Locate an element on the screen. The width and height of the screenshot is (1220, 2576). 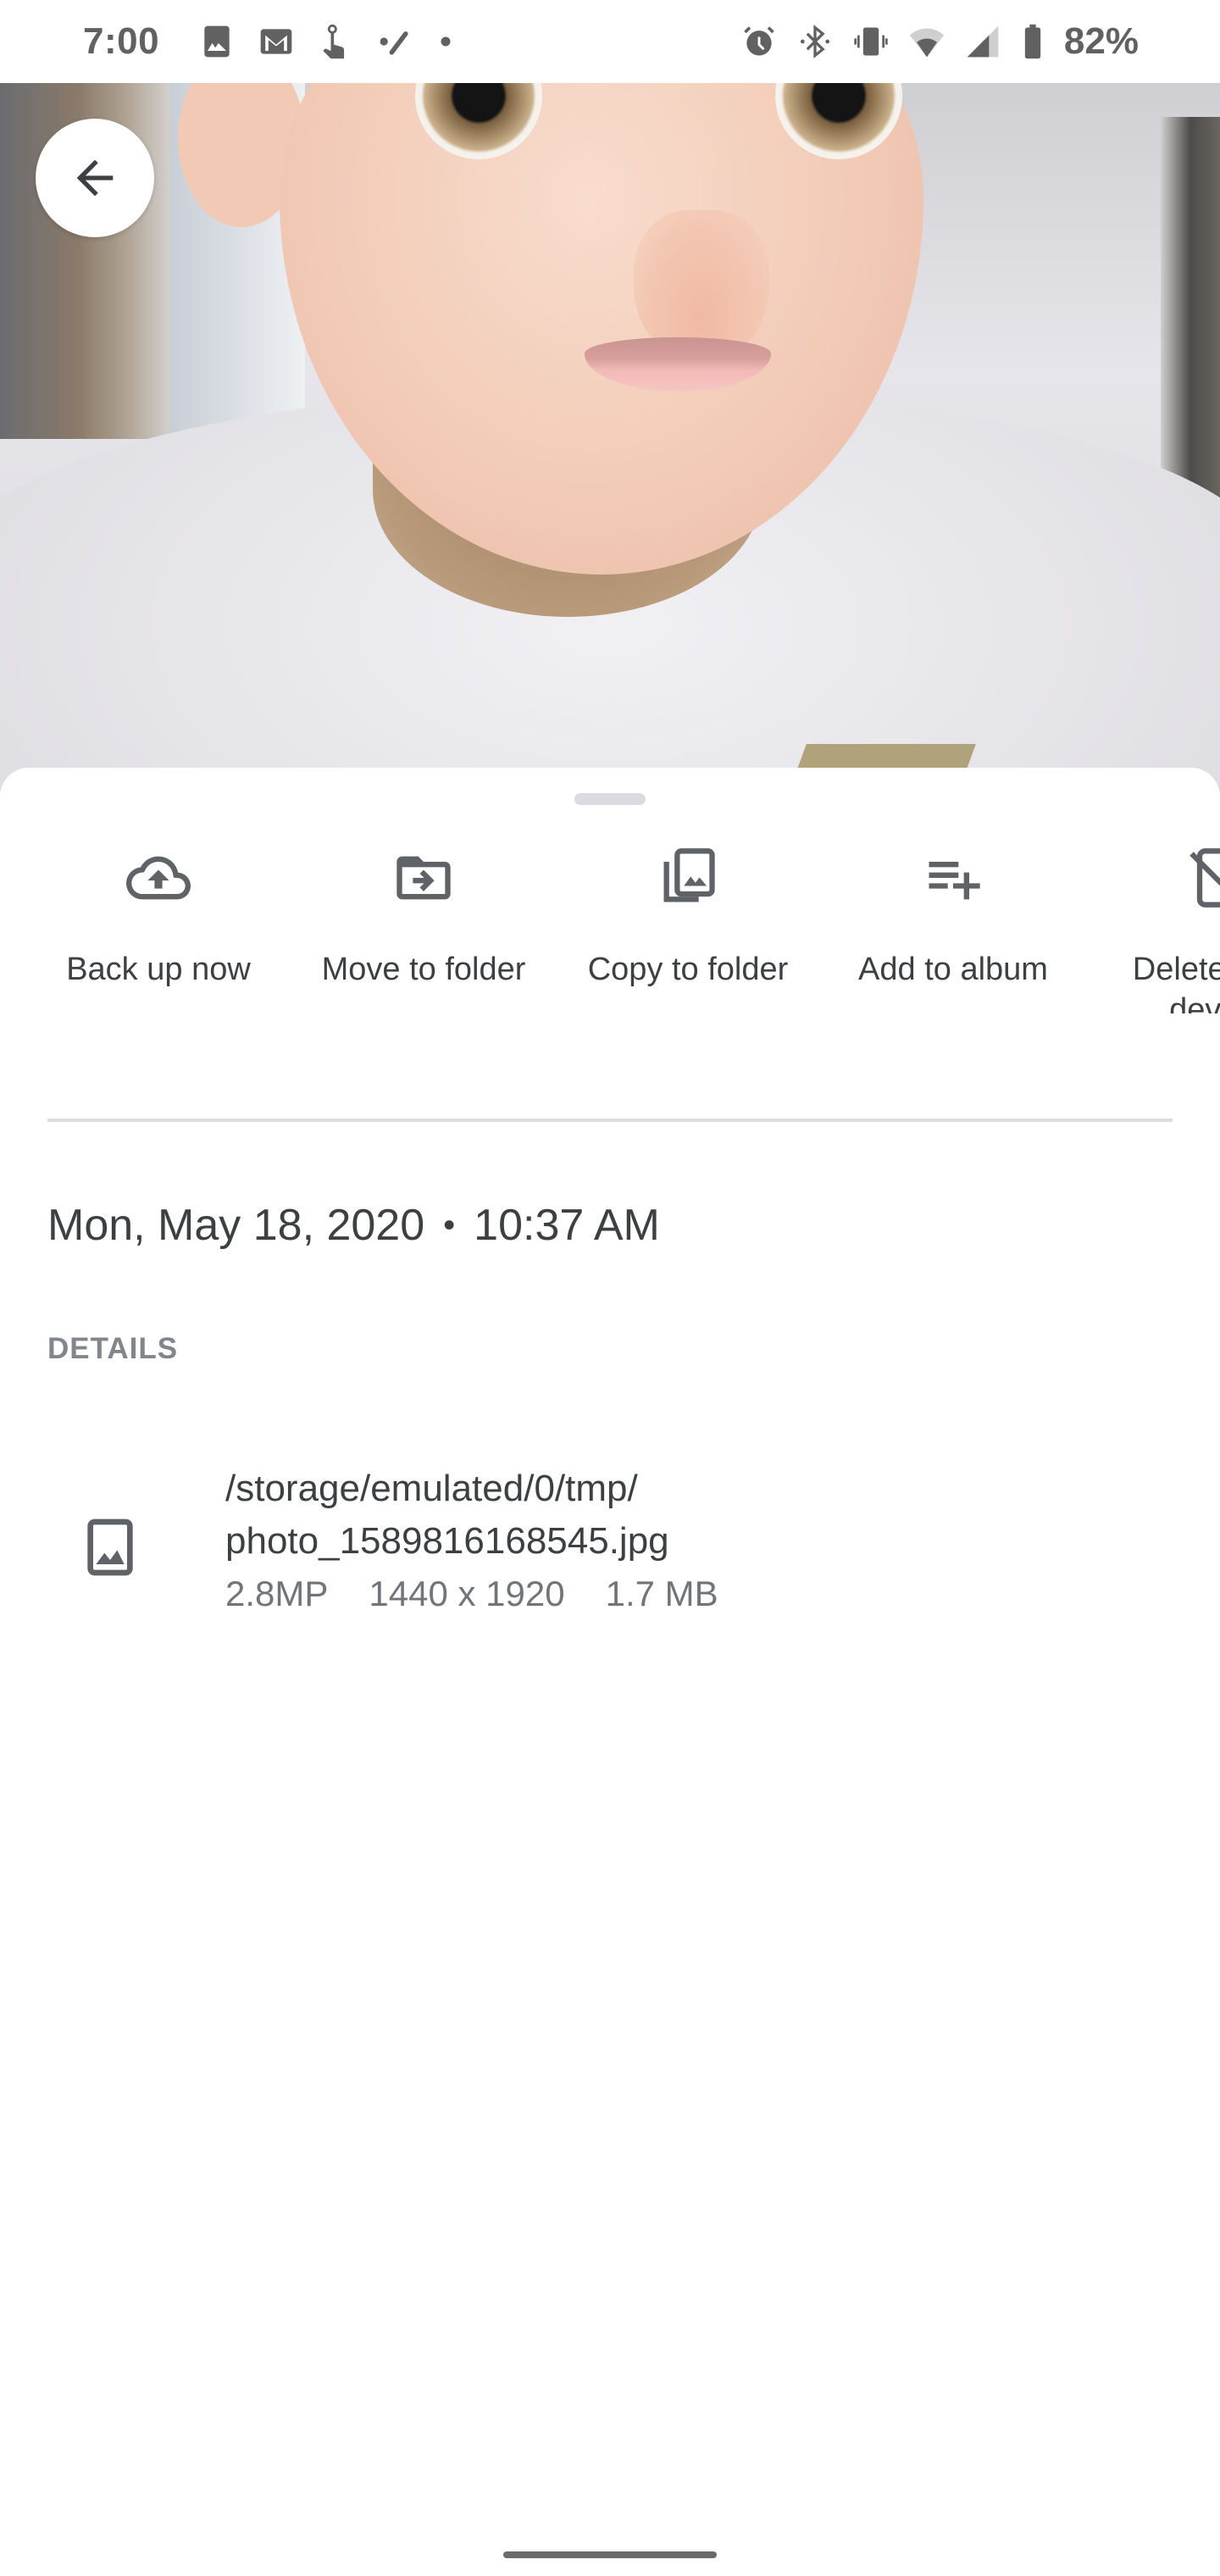
sheet-drag-handle is located at coordinates (610, 799).